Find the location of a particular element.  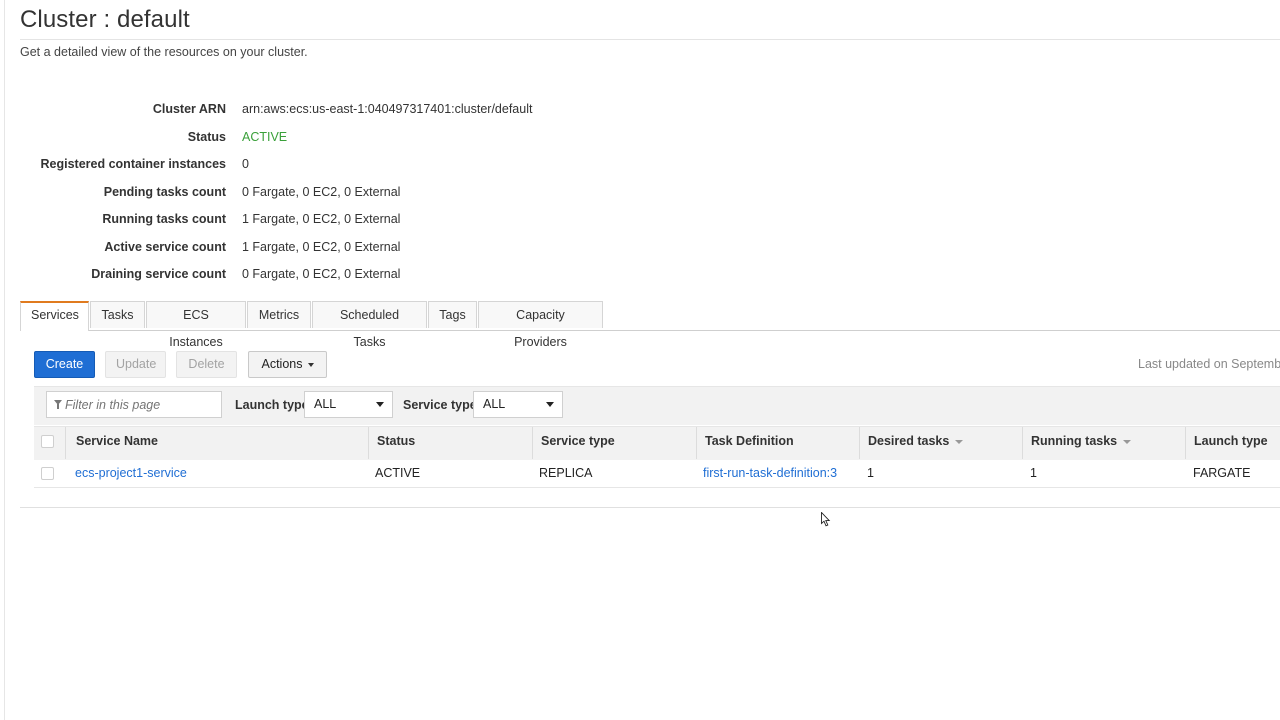

service-status: ACTIVE is located at coordinates (398, 473).